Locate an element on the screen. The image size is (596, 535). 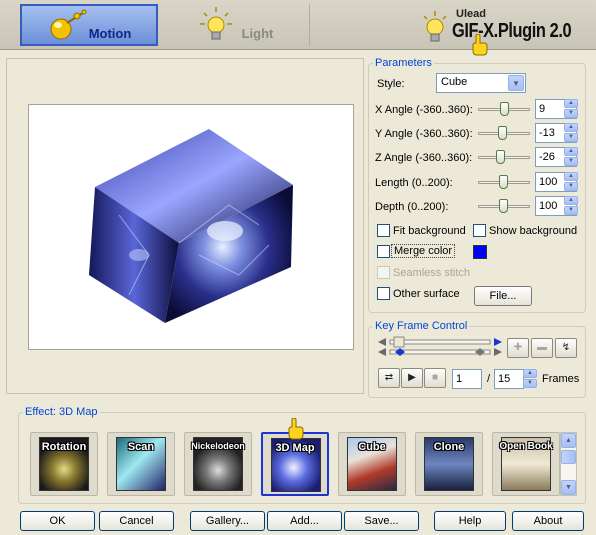
effect-thumbnail-cube: Cube is located at coordinates (372, 464).